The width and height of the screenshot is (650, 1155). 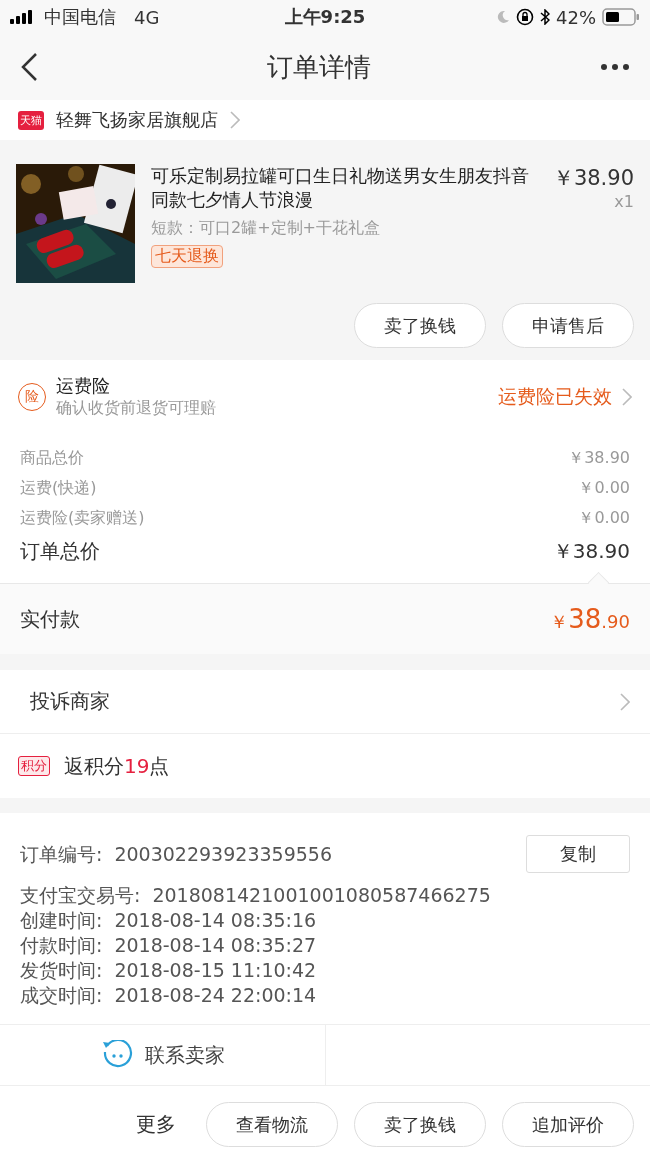 What do you see at coordinates (31, 120) in the screenshot?
I see `store-badge: 天猫` at bounding box center [31, 120].